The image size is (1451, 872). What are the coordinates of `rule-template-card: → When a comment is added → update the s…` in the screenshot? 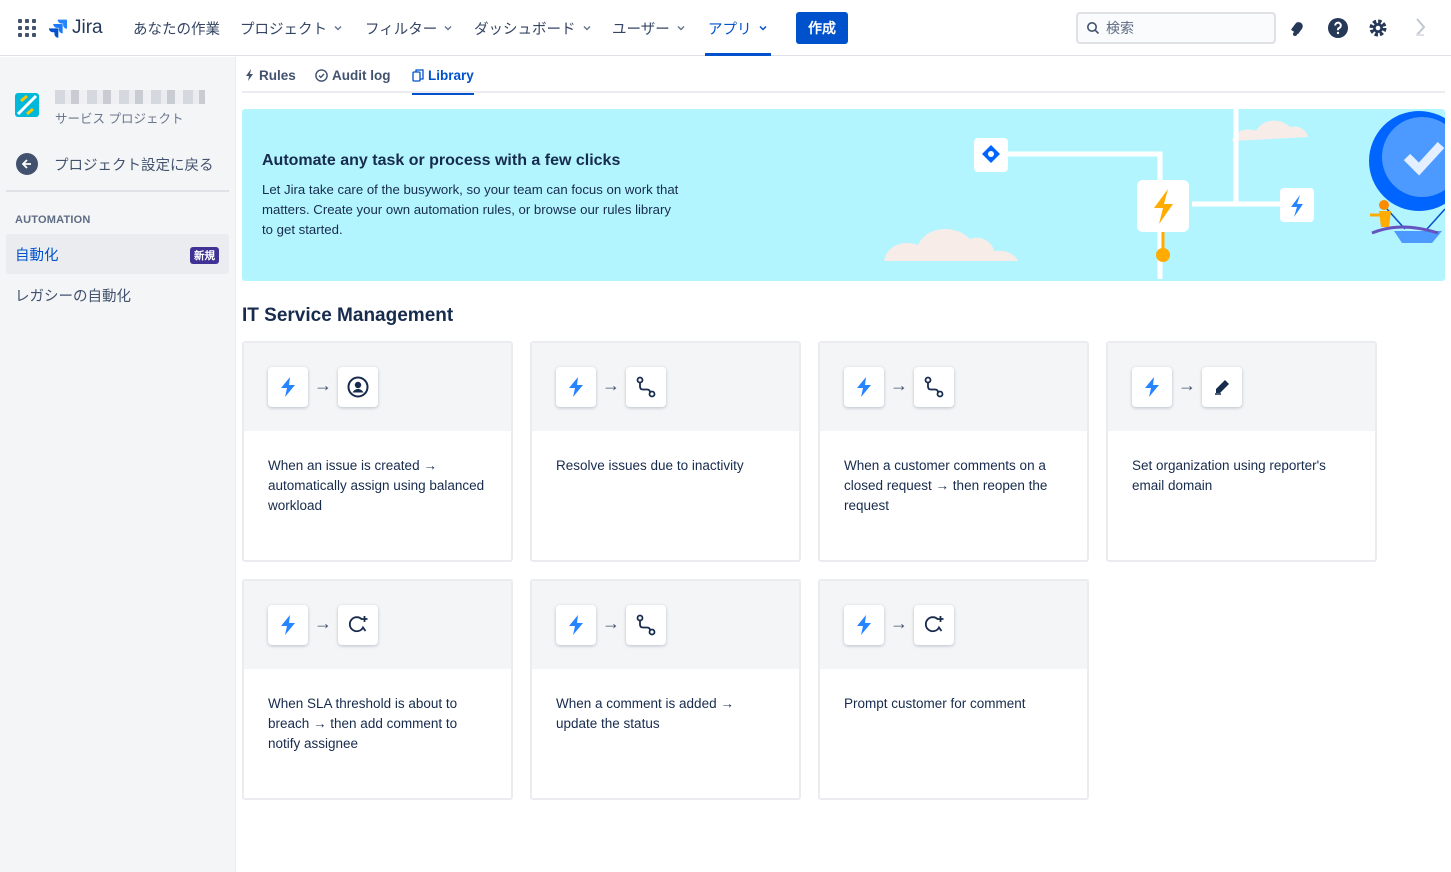 It's located at (665, 689).